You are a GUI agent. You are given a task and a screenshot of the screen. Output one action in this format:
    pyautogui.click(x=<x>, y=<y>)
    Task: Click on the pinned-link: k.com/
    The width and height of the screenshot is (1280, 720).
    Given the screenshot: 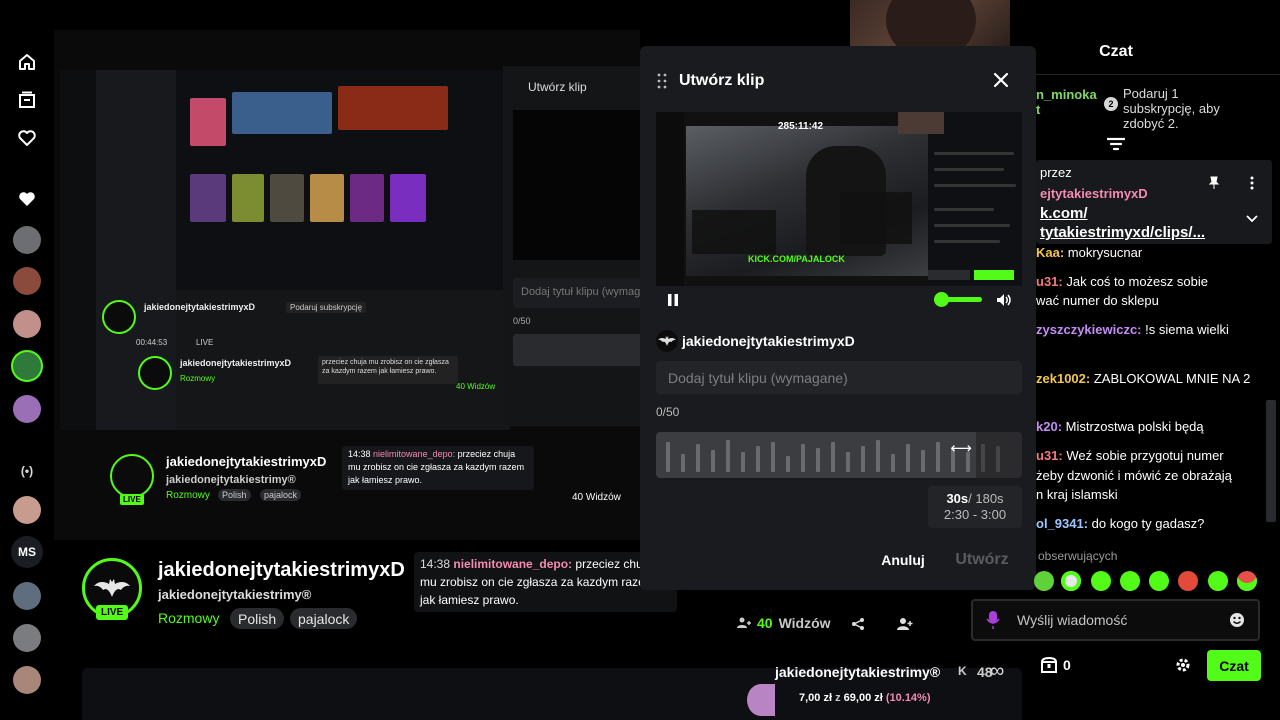 What is the action you would take?
    pyautogui.click(x=1064, y=213)
    